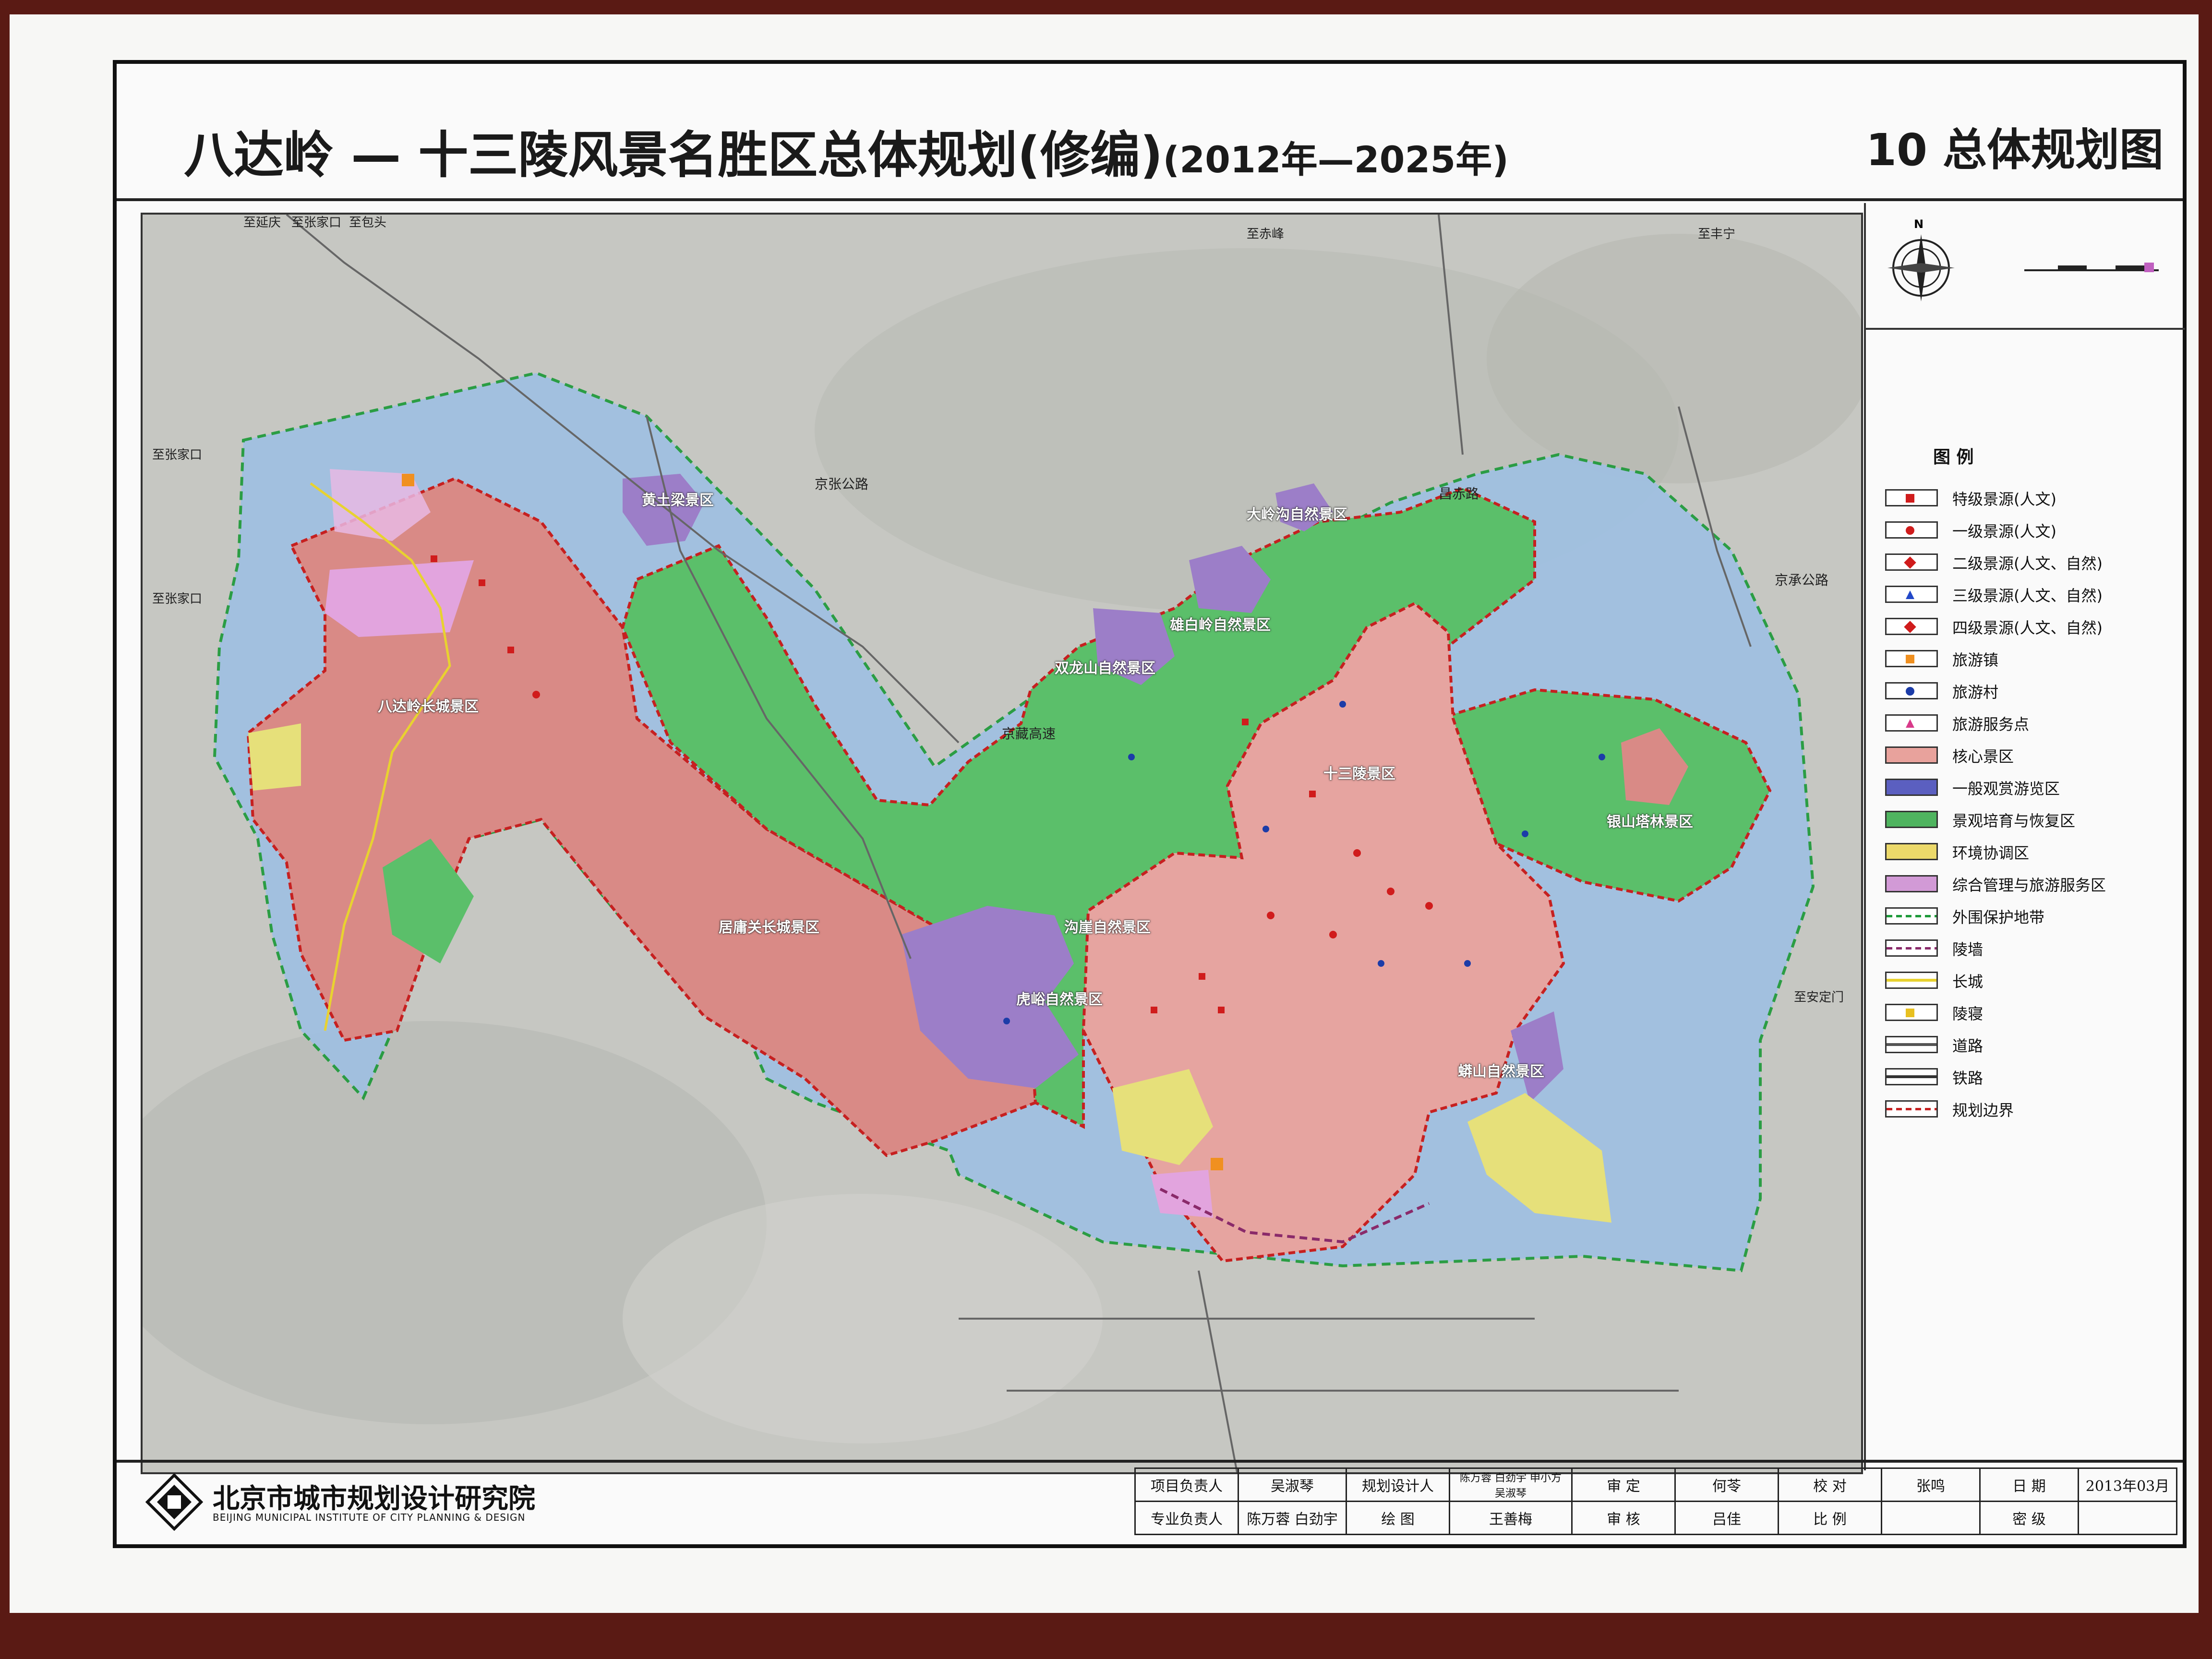 The image size is (2212, 1659). I want to click on cell: 2013年03月, so click(2127, 1484).